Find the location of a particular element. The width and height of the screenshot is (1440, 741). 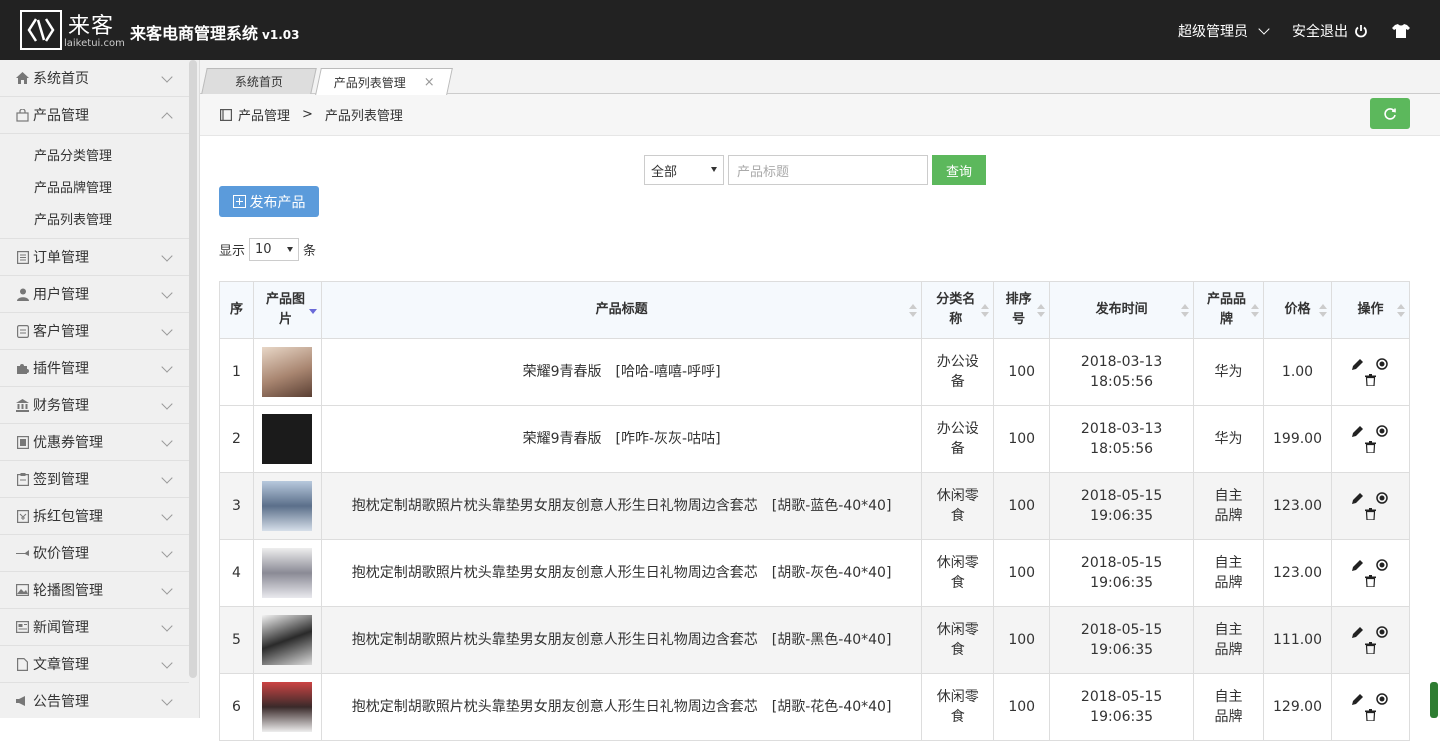

tab-label: 系统首页 is located at coordinates (258, 82).